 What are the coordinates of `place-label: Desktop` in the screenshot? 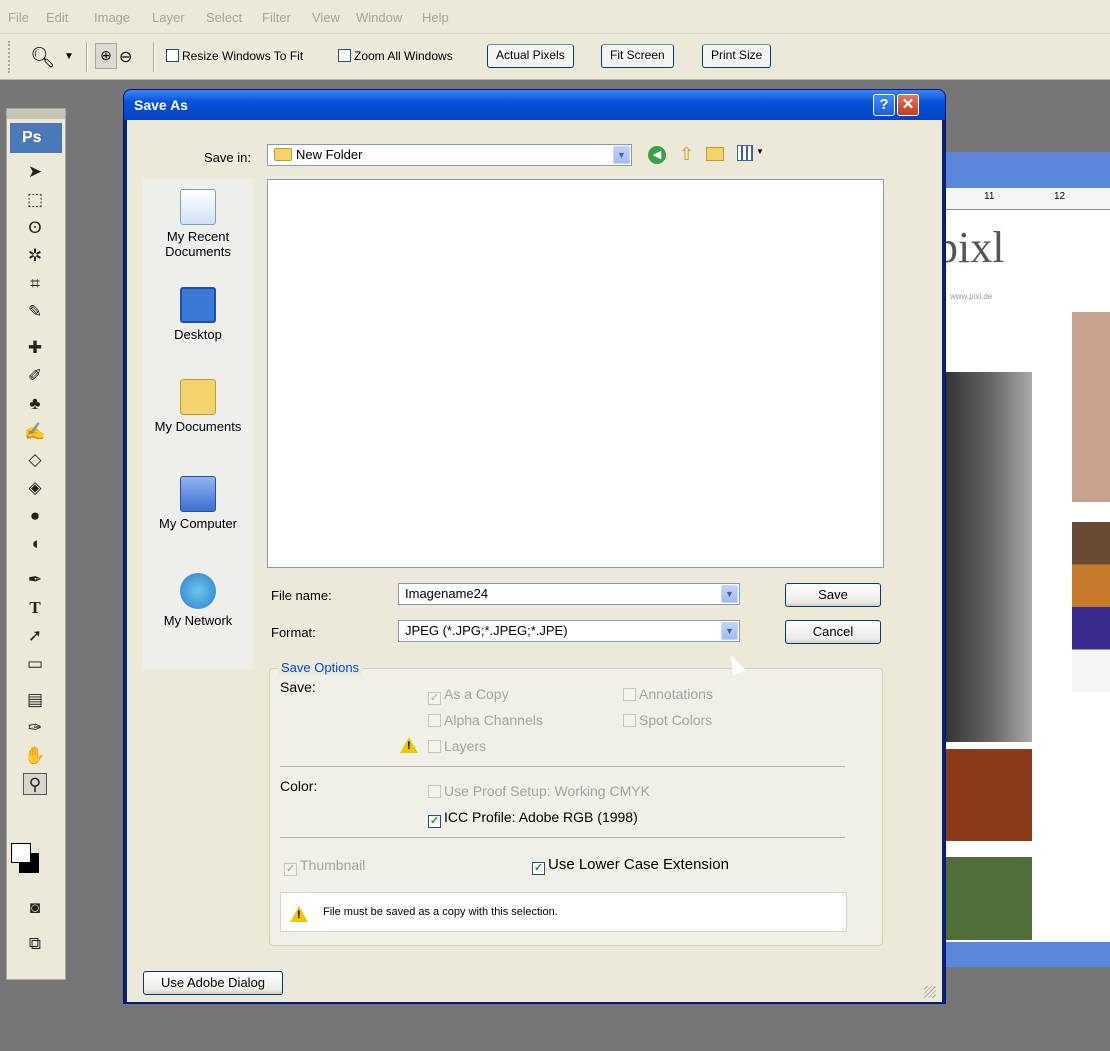 It's located at (198, 334).